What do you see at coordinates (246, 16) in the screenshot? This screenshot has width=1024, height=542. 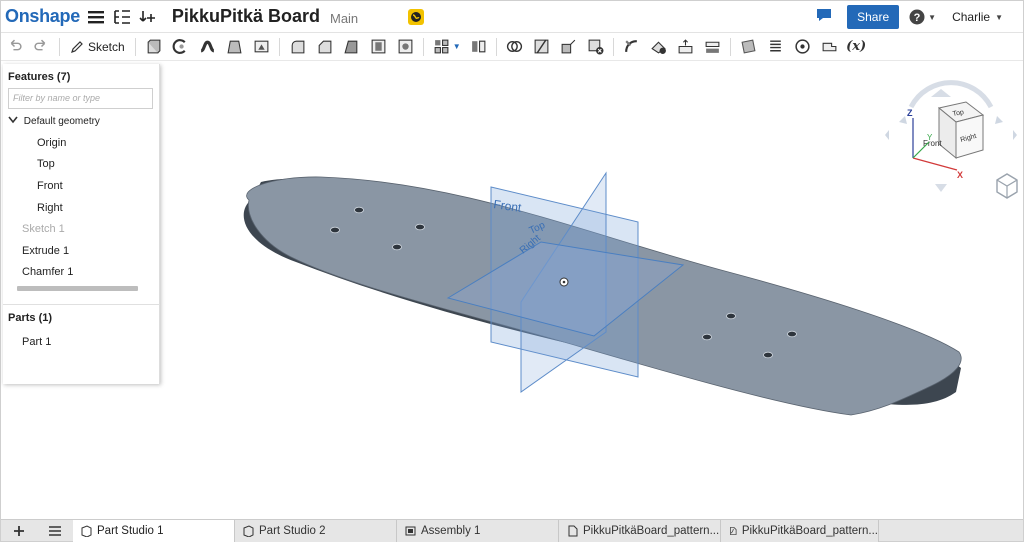 I see `document-title: PikkuPitkä Board` at bounding box center [246, 16].